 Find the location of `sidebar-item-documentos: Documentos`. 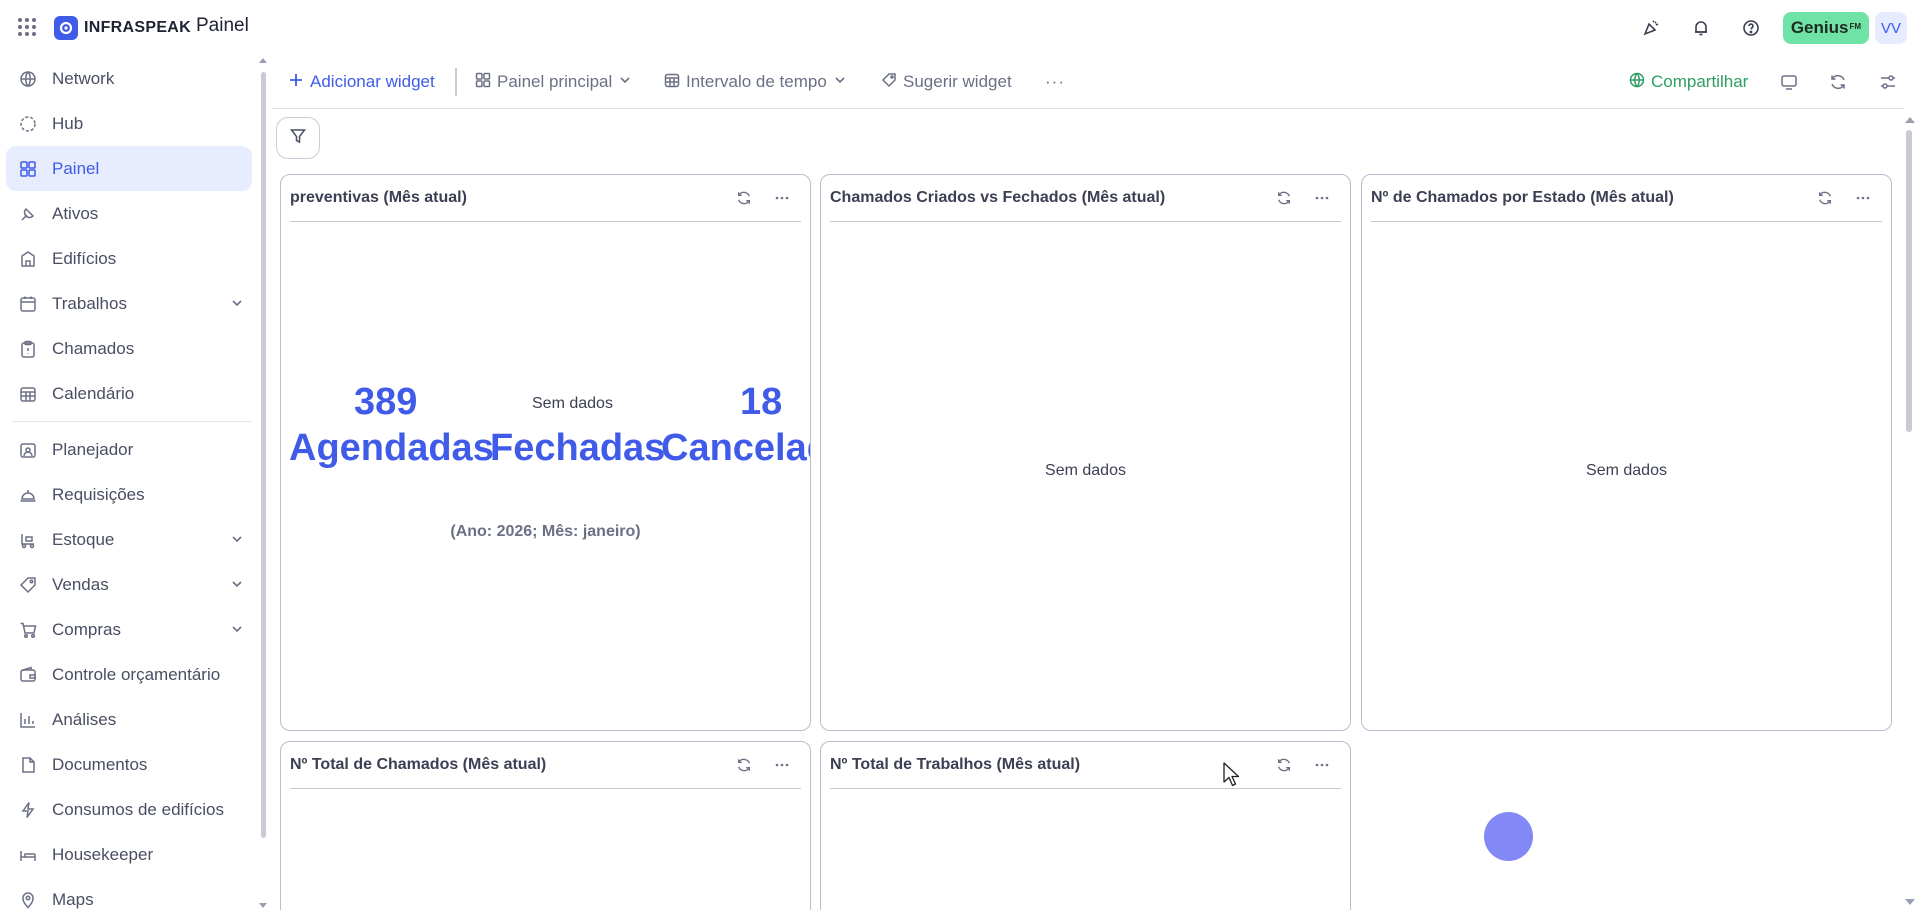

sidebar-item-documentos: Documentos is located at coordinates (129, 764).